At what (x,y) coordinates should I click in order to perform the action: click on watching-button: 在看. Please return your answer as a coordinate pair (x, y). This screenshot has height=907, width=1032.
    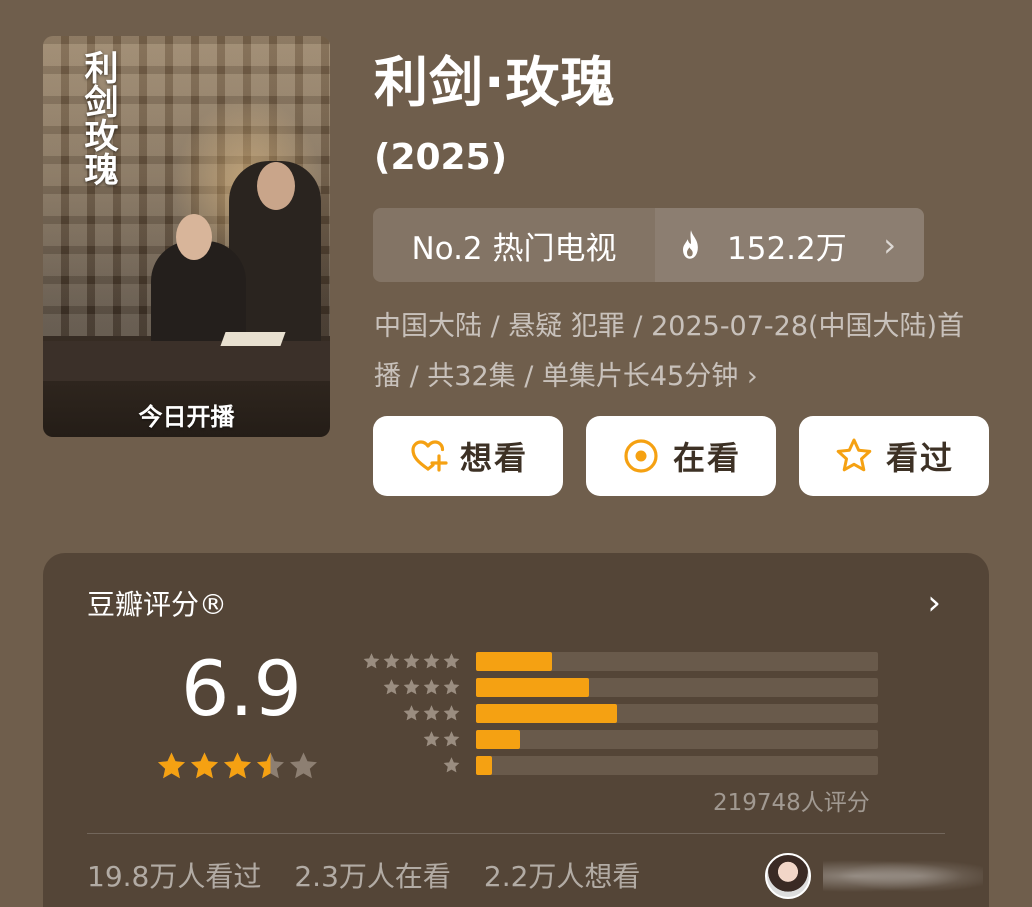
    Looking at the image, I should click on (681, 456).